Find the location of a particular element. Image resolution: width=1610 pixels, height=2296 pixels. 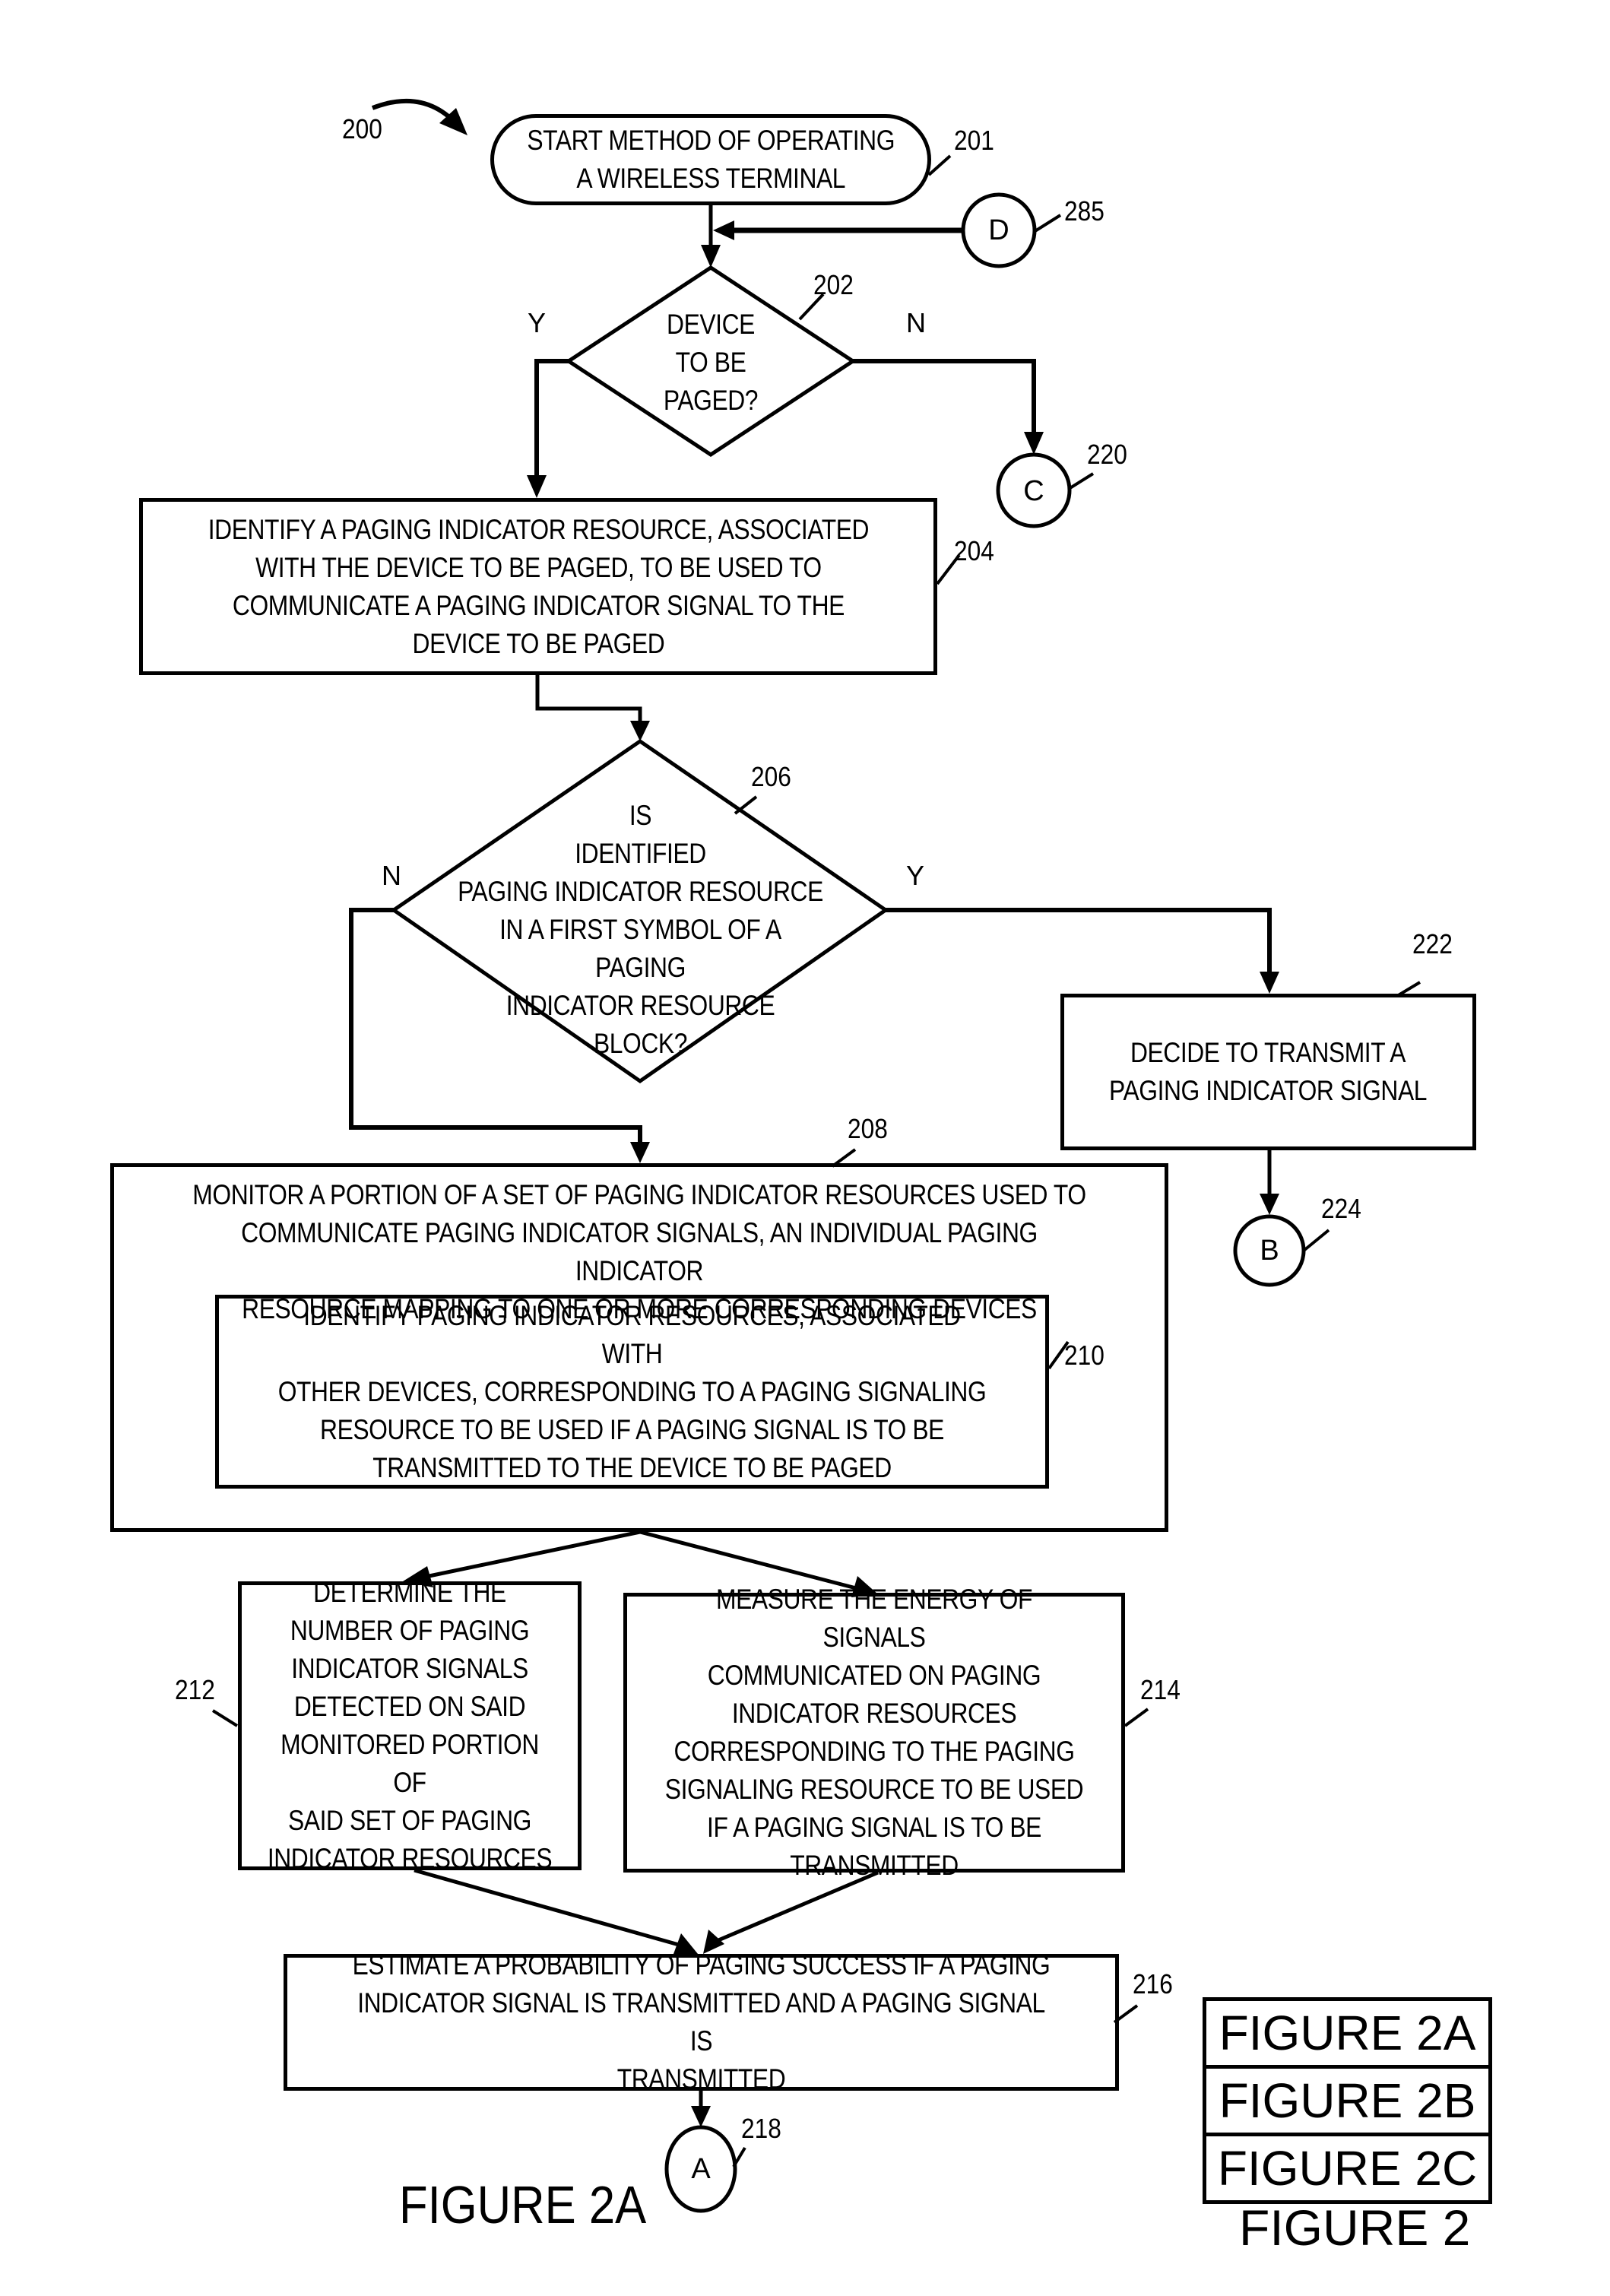

figure-key-row: FIGURE 2A is located at coordinates (1347, 2035).